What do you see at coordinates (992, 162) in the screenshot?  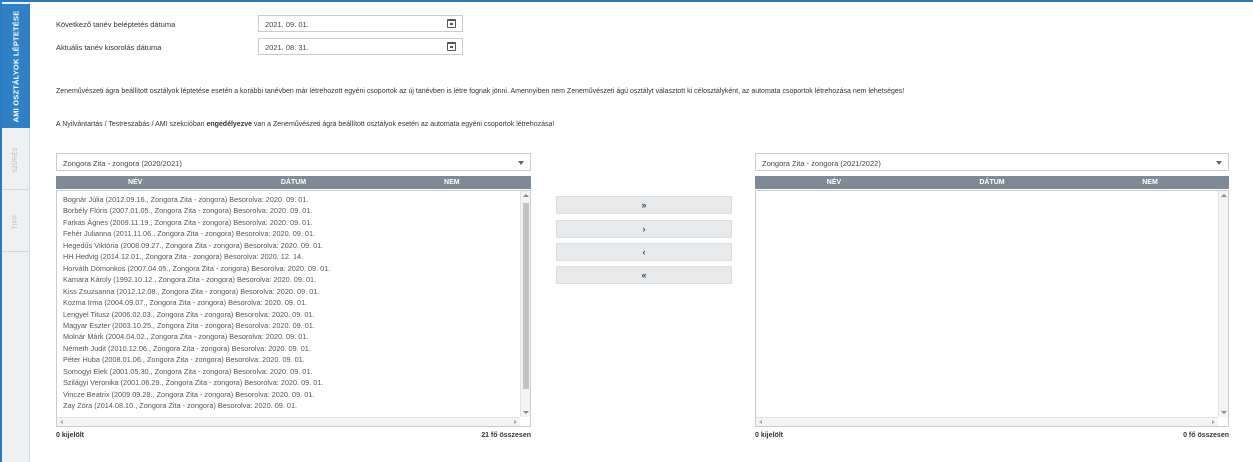 I see `target-class-select: Zongora Zita - zongora (2021/2022)` at bounding box center [992, 162].